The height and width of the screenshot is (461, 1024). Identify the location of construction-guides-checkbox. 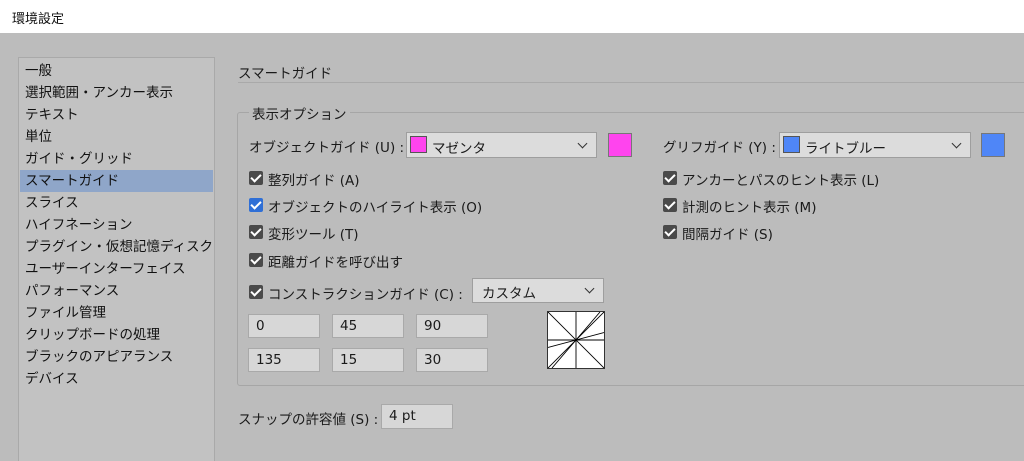
(256, 292).